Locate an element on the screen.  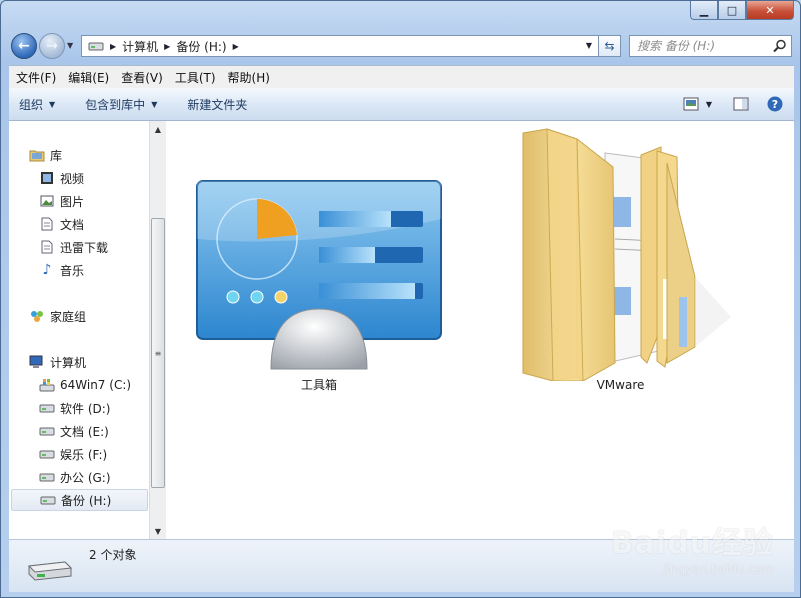
refresh-button: ⇆ is located at coordinates (610, 46).